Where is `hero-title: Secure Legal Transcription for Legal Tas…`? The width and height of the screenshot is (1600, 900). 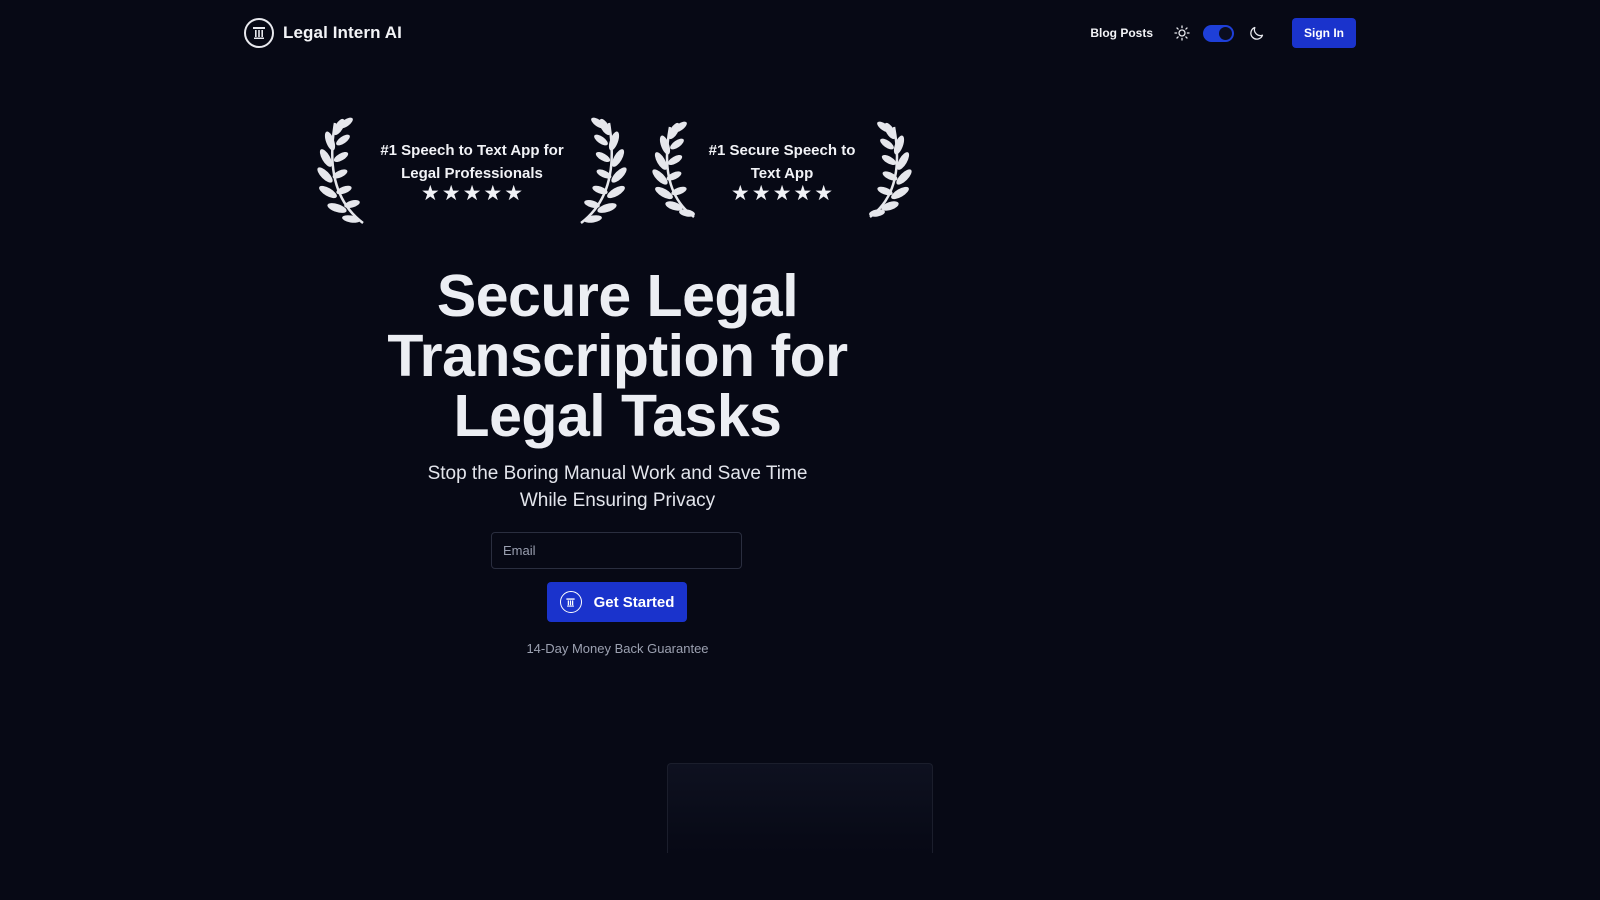
hero-title: Secure Legal Transcription for Legal Tas… is located at coordinates (617, 356).